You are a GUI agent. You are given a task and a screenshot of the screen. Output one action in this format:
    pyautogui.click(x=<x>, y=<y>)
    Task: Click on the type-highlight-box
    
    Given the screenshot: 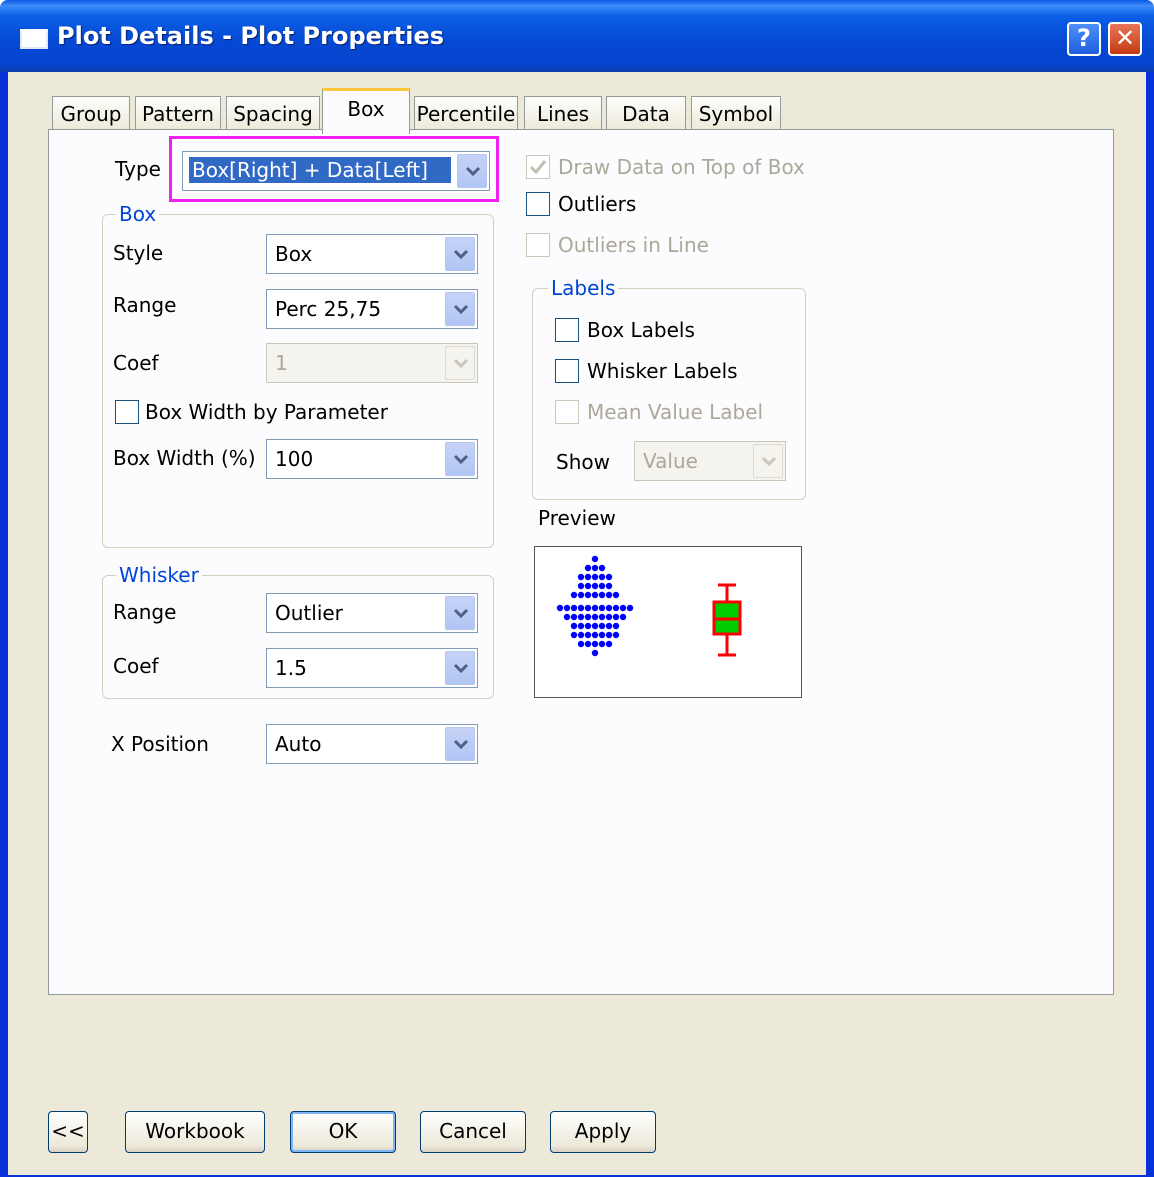 What is the action you would take?
    pyautogui.click(x=334, y=169)
    